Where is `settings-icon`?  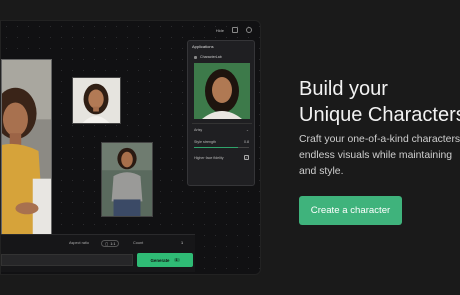 settings-icon is located at coordinates (249, 30).